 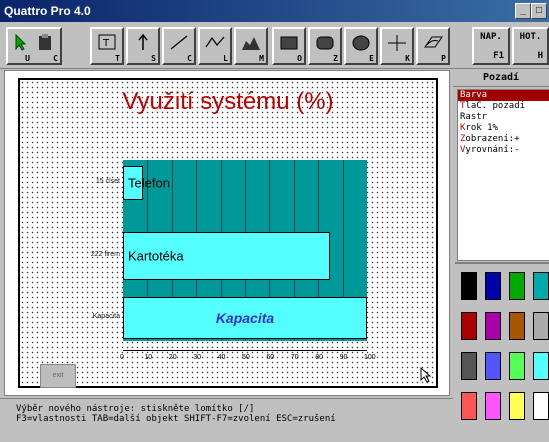 I want to click on arrow-tool-button: S, so click(x=143, y=46).